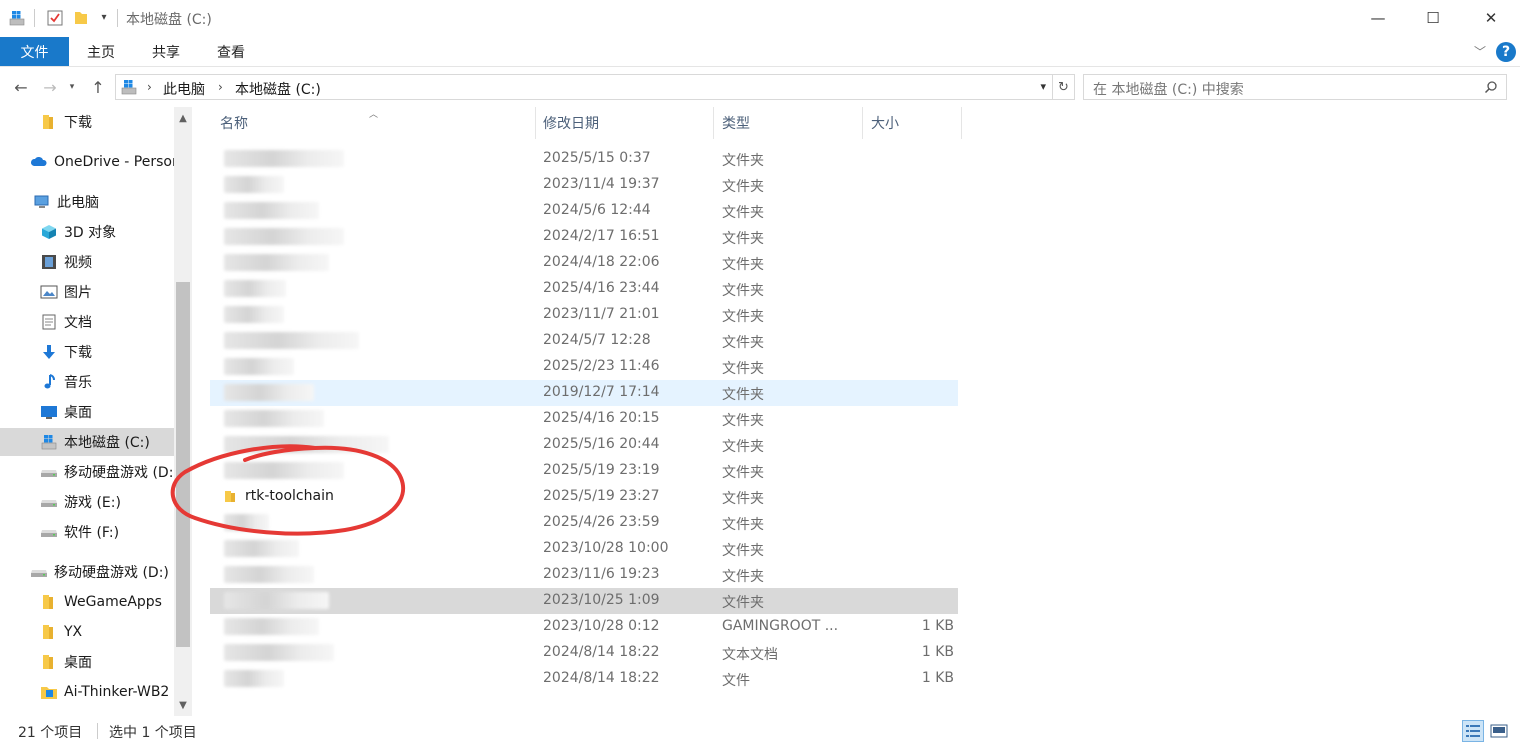 This screenshot has height=746, width=1520. Describe the element at coordinates (98, 87) in the screenshot. I see `up-arrow-icon: ↑` at that location.